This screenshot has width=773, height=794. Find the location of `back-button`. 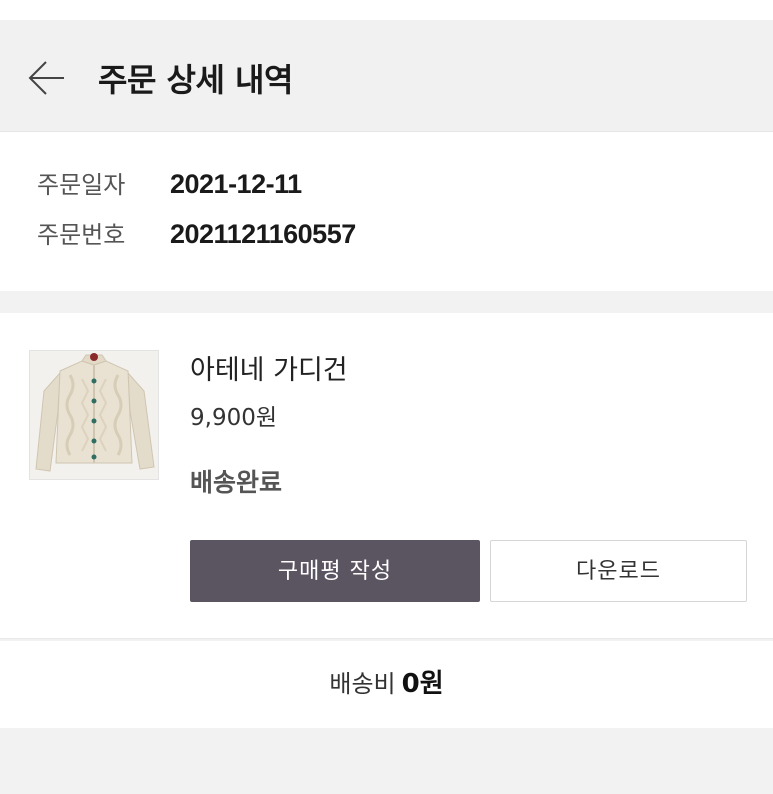

back-button is located at coordinates (46, 78).